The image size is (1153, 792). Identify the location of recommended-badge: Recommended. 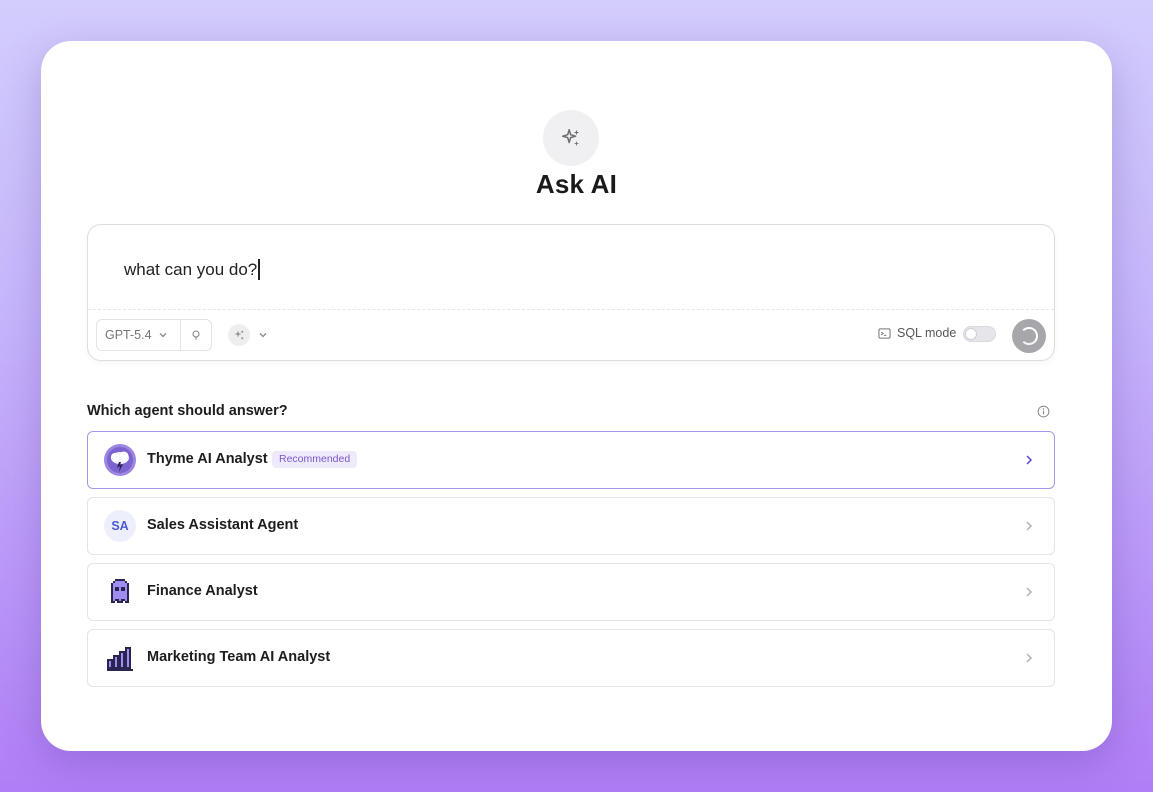
(315, 459).